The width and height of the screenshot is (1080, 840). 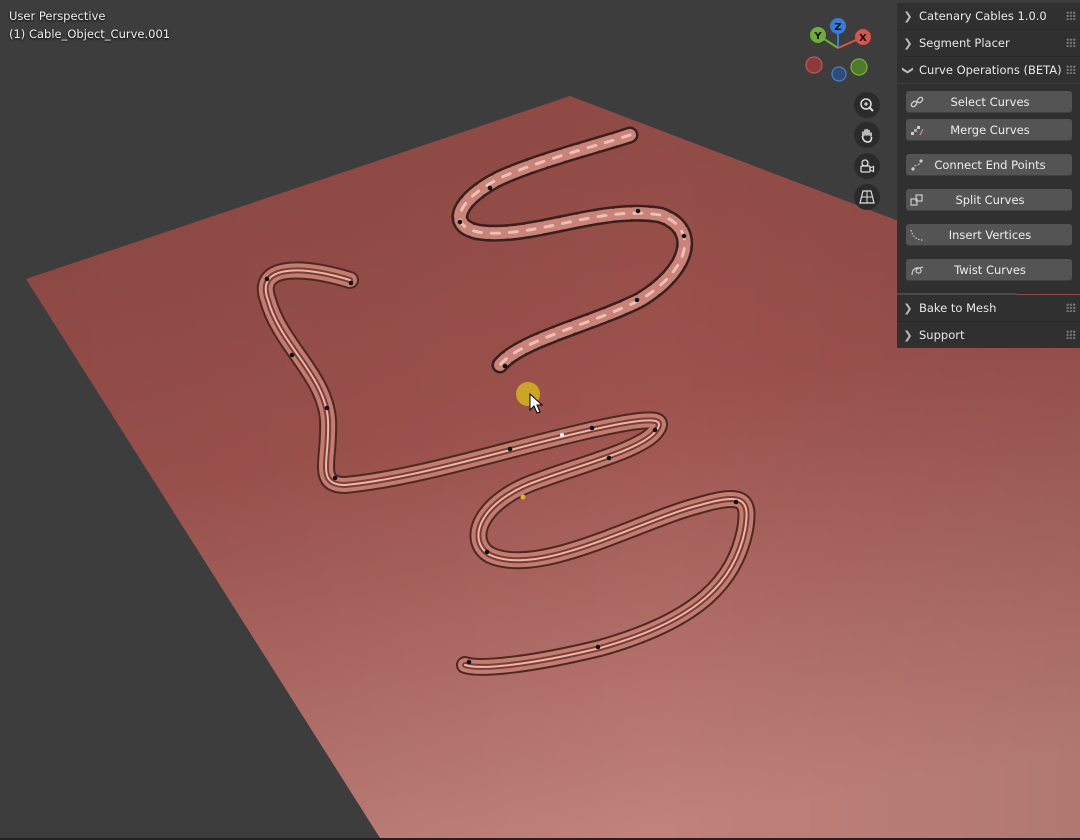 I want to click on navigation-gizmo: Z Y X, so click(x=840, y=50).